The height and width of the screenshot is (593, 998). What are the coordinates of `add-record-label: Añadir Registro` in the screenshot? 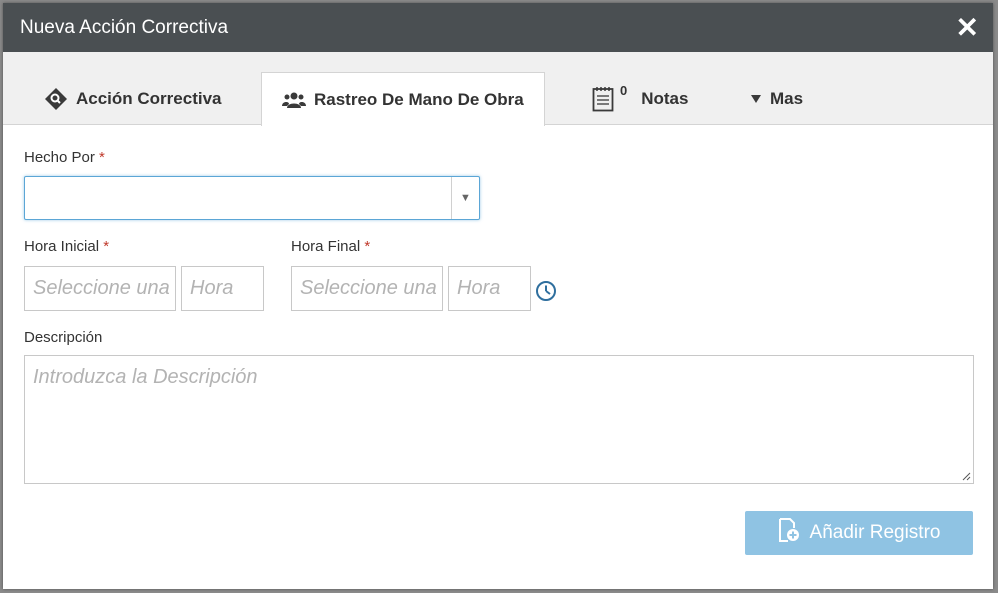 It's located at (875, 532).